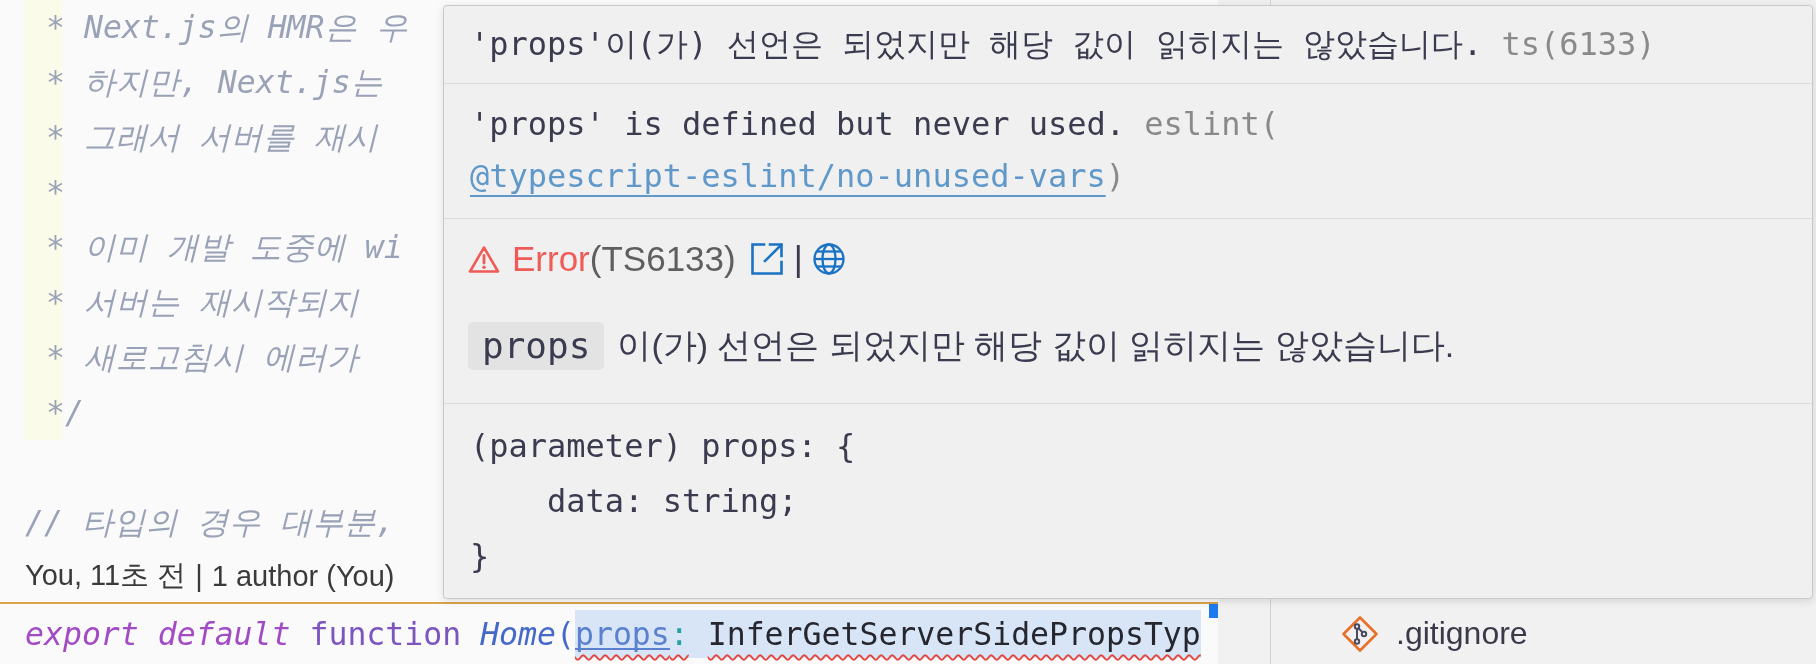 This screenshot has height=664, width=1816. What do you see at coordinates (480, 556) in the screenshot?
I see `signature-line: }` at bounding box center [480, 556].